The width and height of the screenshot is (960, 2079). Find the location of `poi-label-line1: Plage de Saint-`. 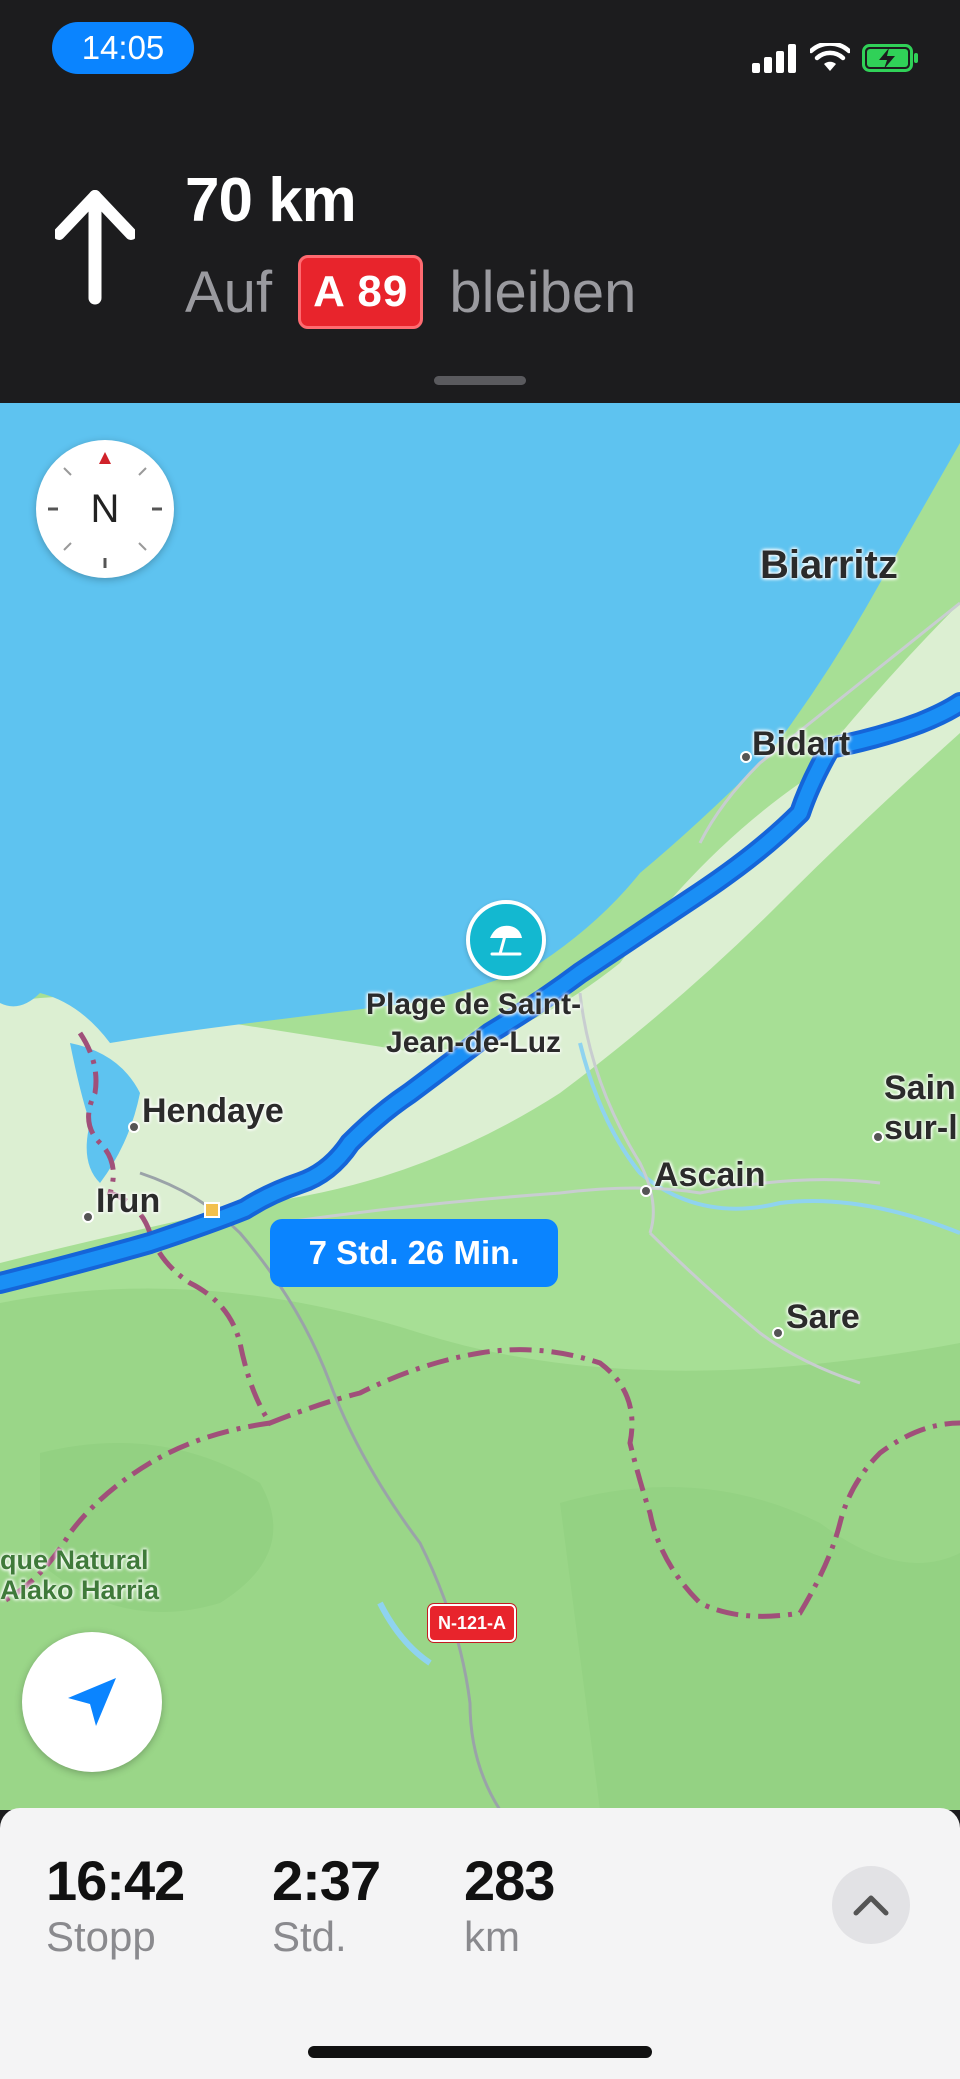

poi-label-line1: Plage de Saint- is located at coordinates (474, 1004).